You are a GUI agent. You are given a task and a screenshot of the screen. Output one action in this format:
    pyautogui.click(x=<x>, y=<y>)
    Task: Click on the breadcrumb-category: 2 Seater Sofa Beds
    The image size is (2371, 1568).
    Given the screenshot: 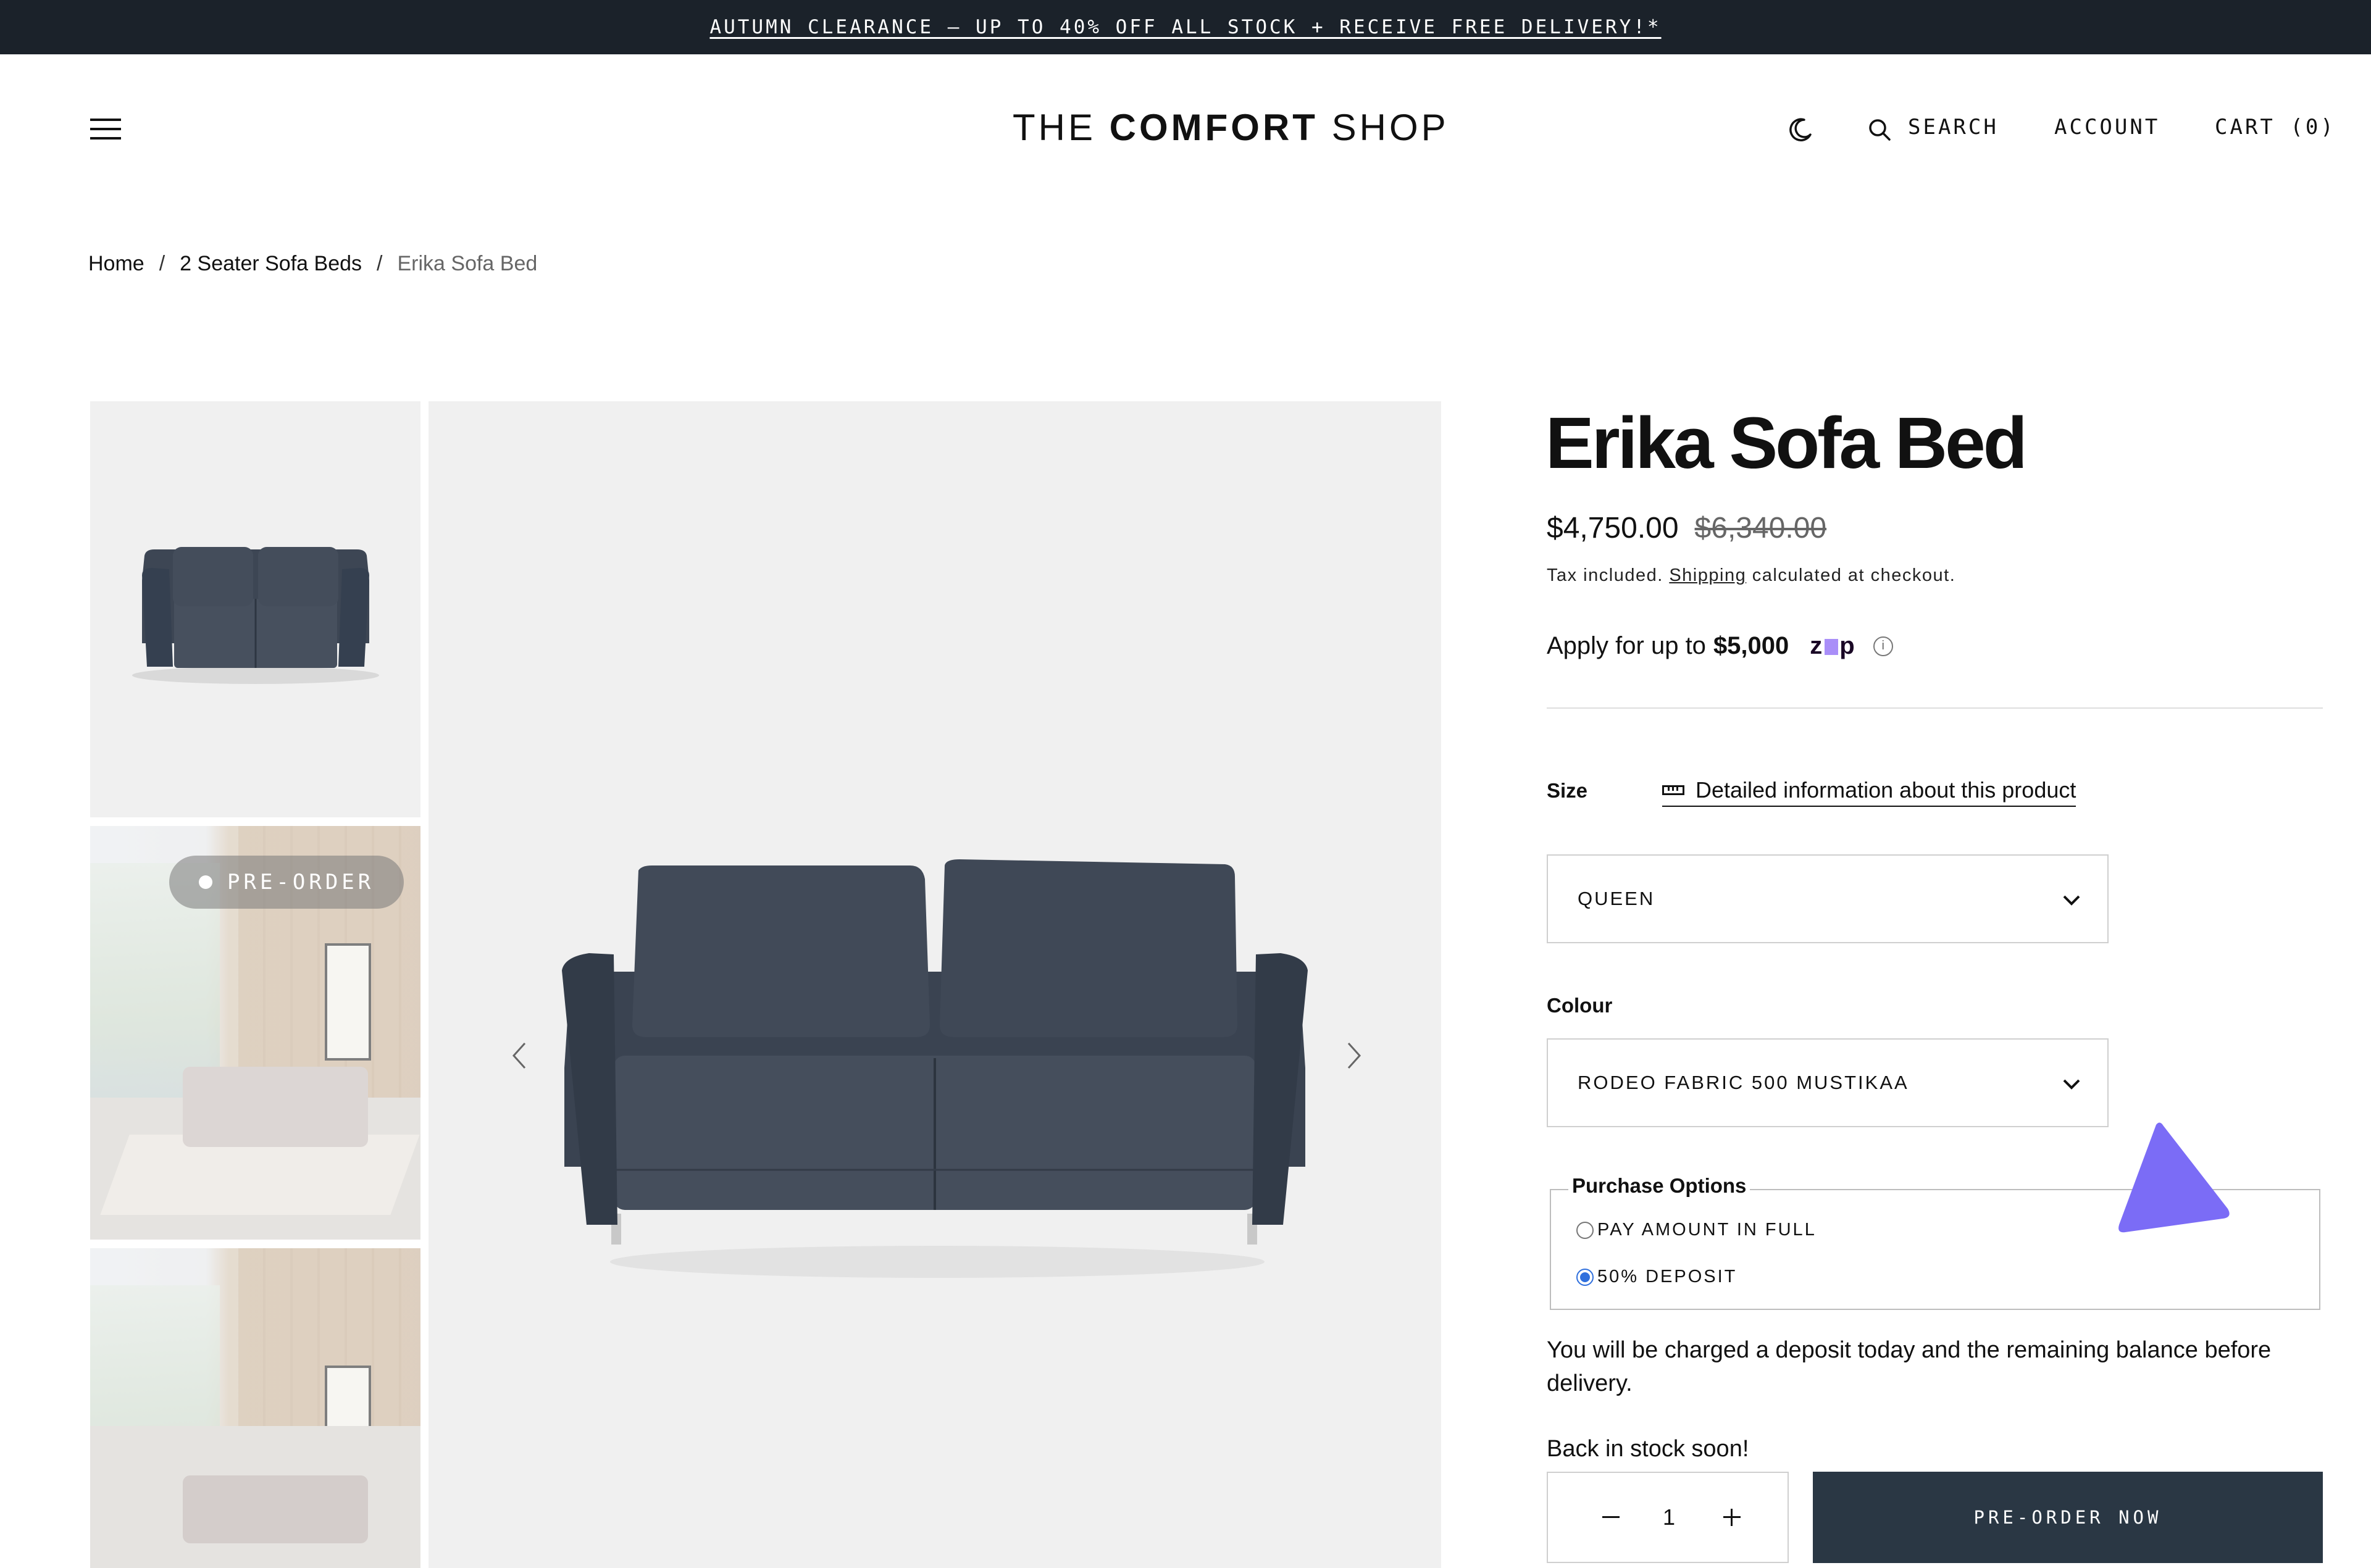 What is the action you would take?
    pyautogui.click(x=271, y=264)
    